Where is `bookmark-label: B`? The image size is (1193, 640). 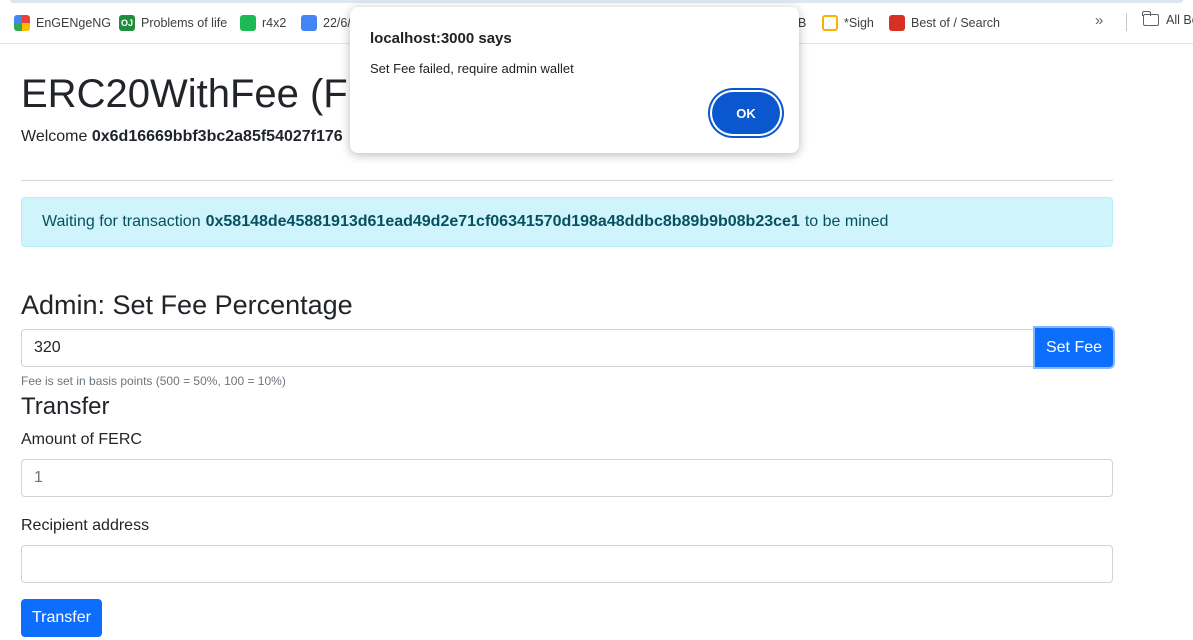 bookmark-label: B is located at coordinates (802, 23).